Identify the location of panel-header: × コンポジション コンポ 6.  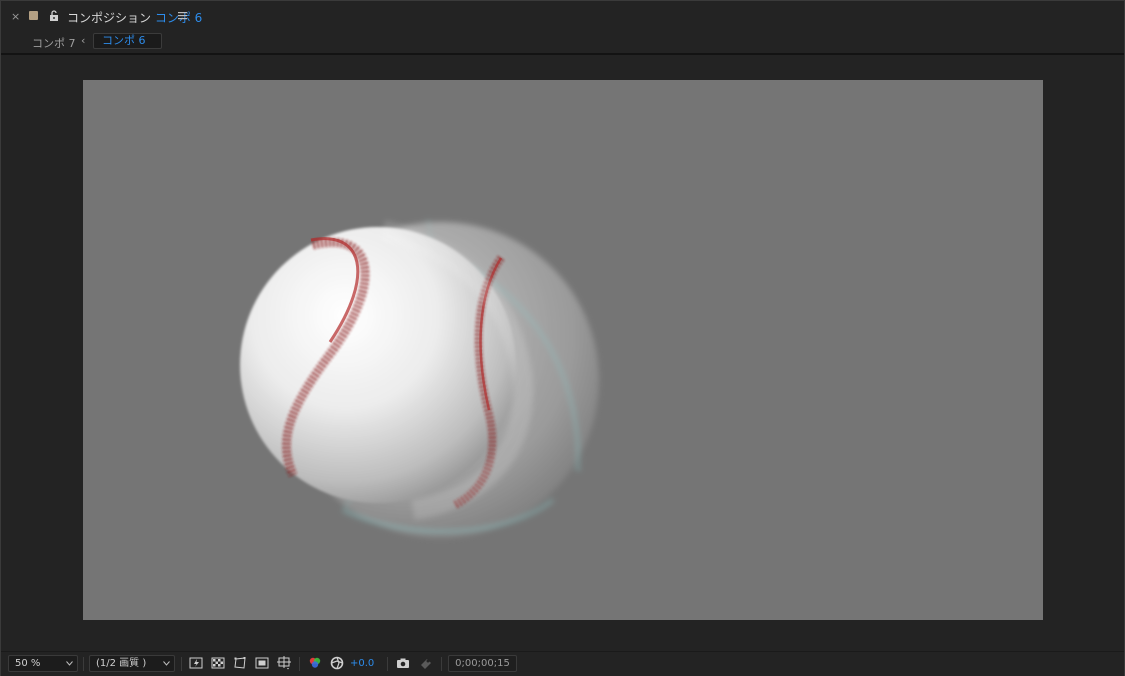
(562, 16).